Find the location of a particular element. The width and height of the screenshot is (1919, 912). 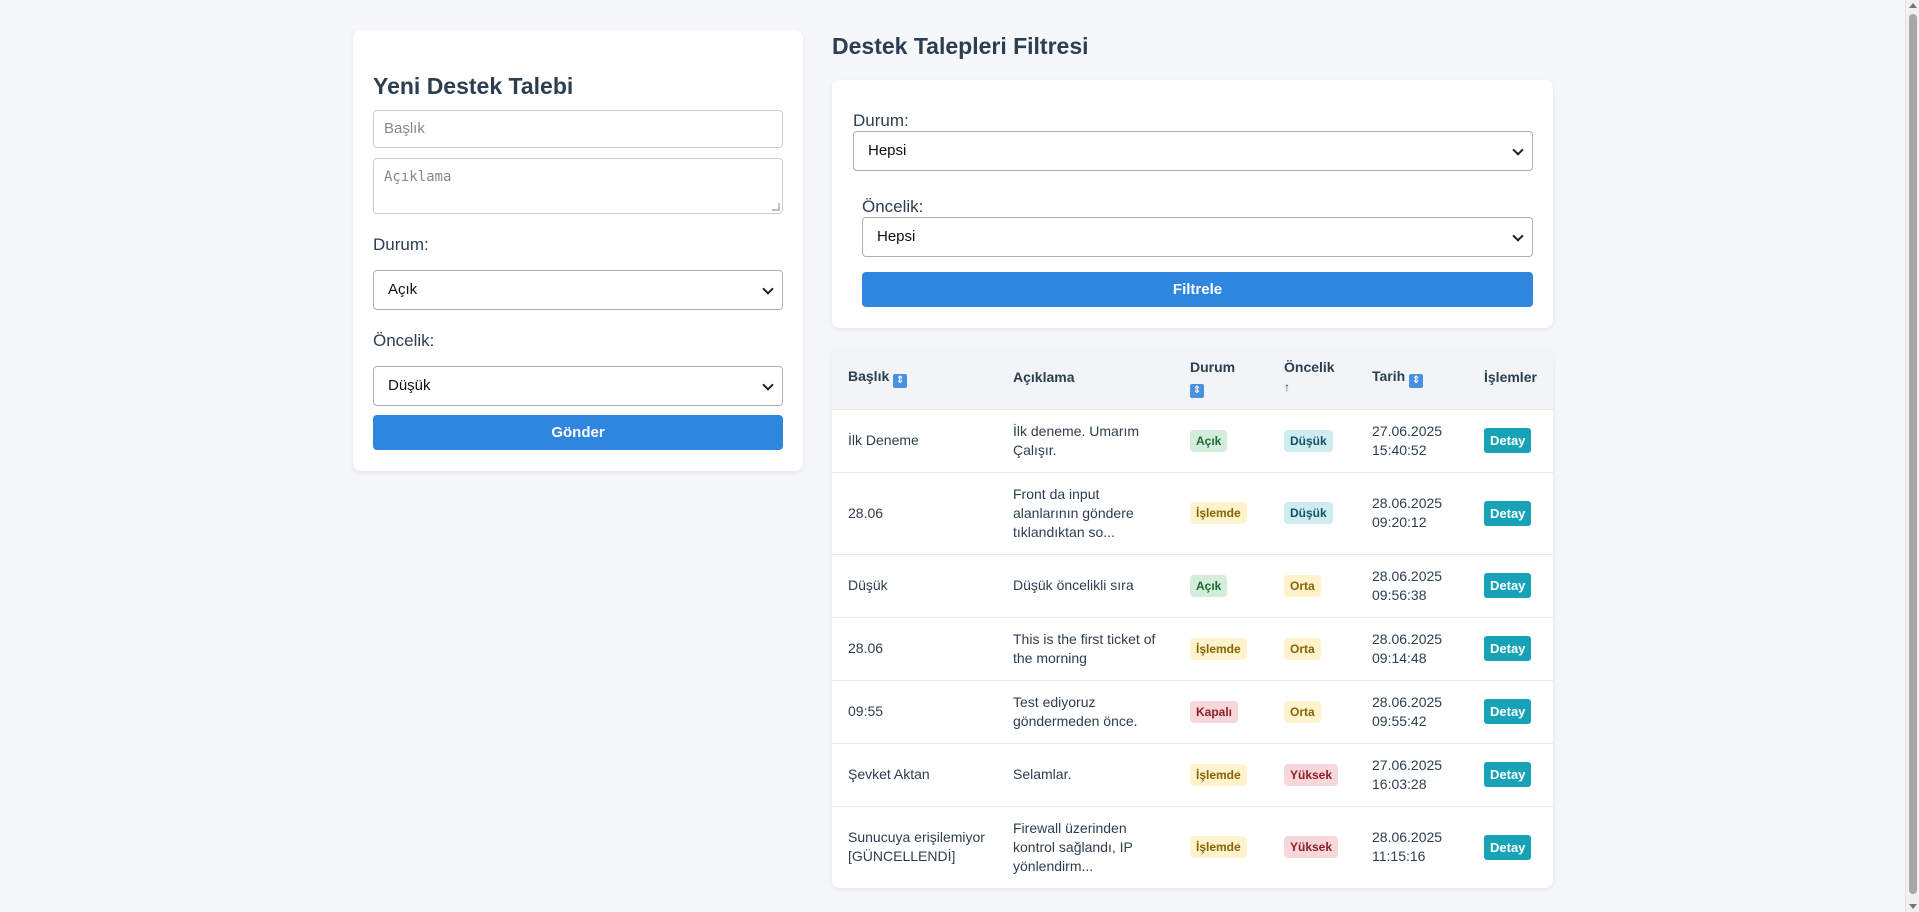

filter-status-value: Hepsi is located at coordinates (887, 150).